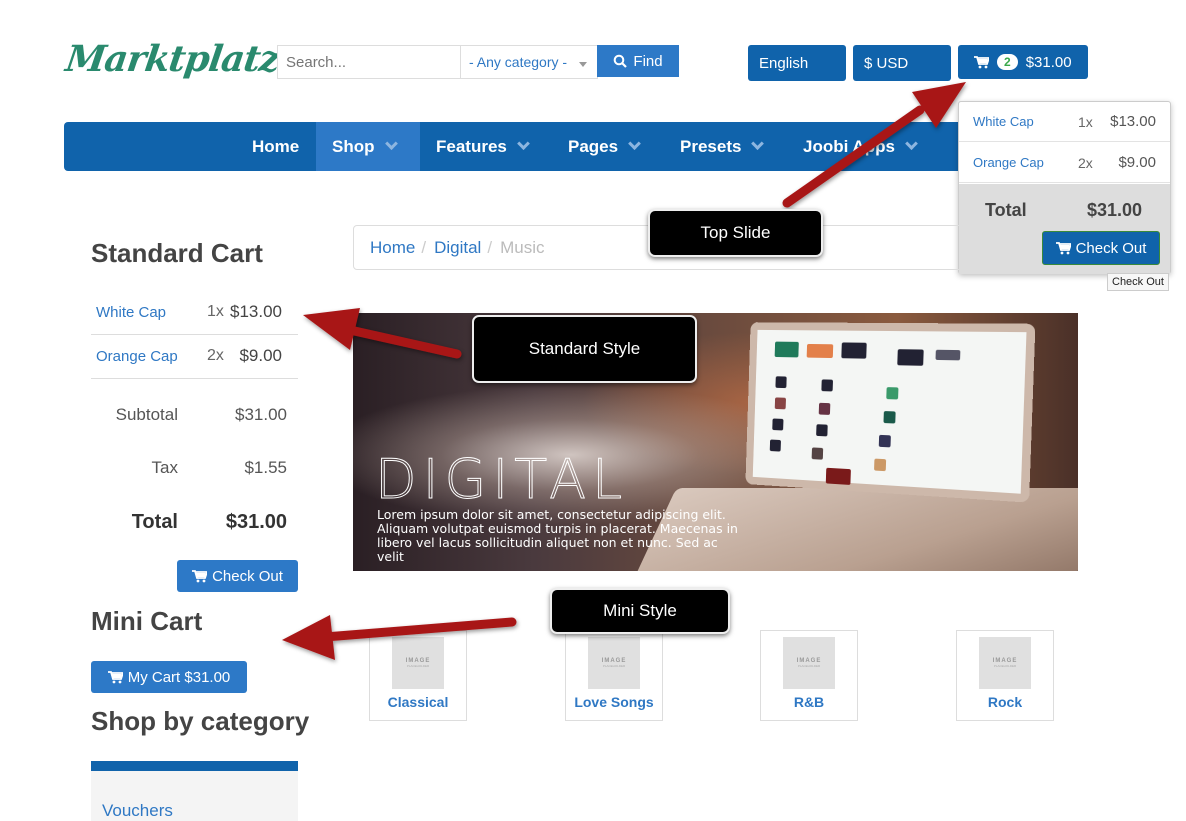 The width and height of the screenshot is (1186, 821). Describe the element at coordinates (1005, 702) in the screenshot. I see `category-label: Rock` at that location.